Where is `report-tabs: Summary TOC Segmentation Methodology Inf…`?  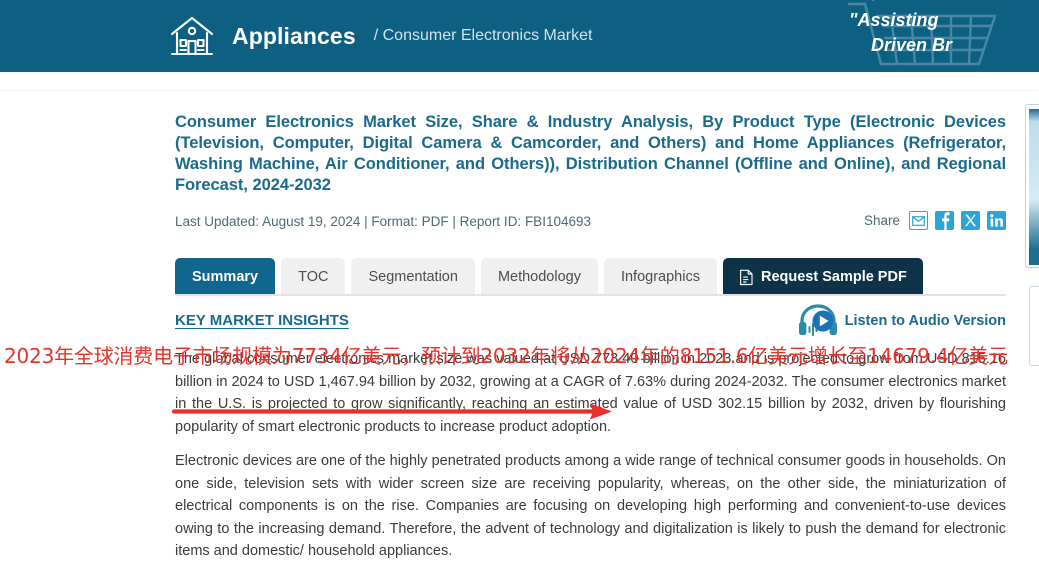 report-tabs: Summary TOC Segmentation Methodology Inf… is located at coordinates (590, 276).